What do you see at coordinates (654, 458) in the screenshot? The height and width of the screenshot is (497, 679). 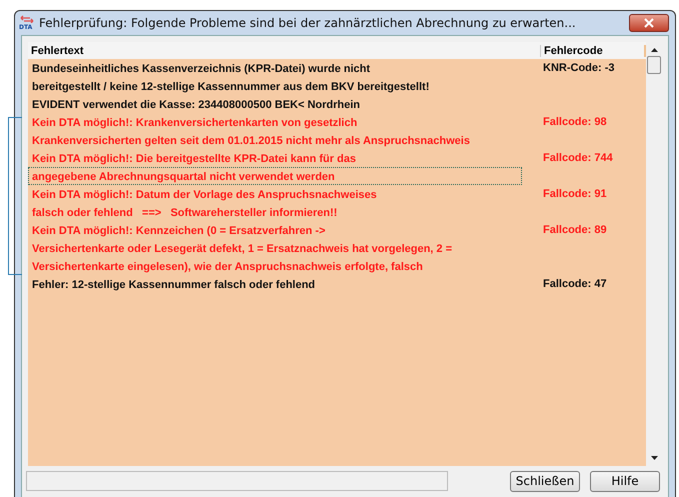 I see `down-arrow-icon` at bounding box center [654, 458].